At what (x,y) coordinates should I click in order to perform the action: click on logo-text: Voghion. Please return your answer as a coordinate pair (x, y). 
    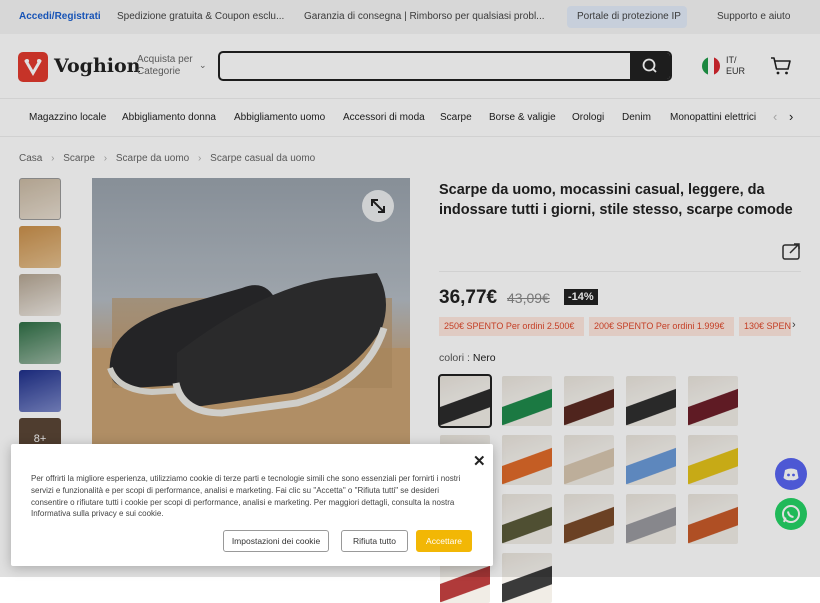
    Looking at the image, I should click on (97, 66).